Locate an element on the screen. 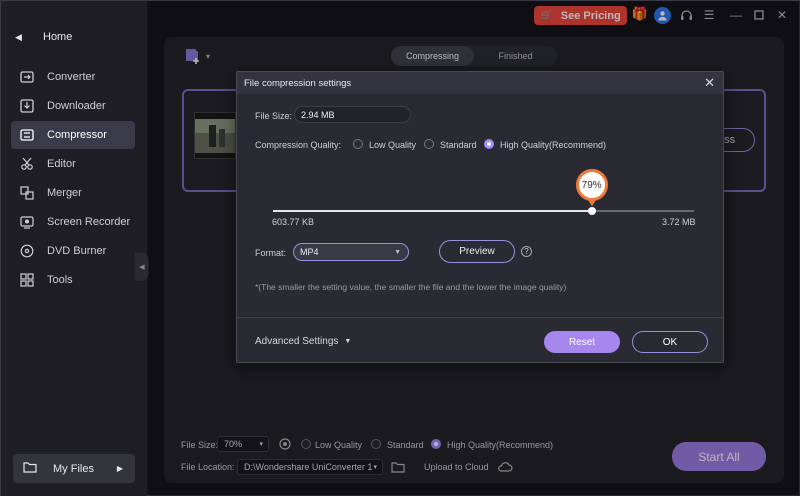 The image size is (800, 496). sidebar-item-screen-recorder: Screen Recorder is located at coordinates (73, 222).